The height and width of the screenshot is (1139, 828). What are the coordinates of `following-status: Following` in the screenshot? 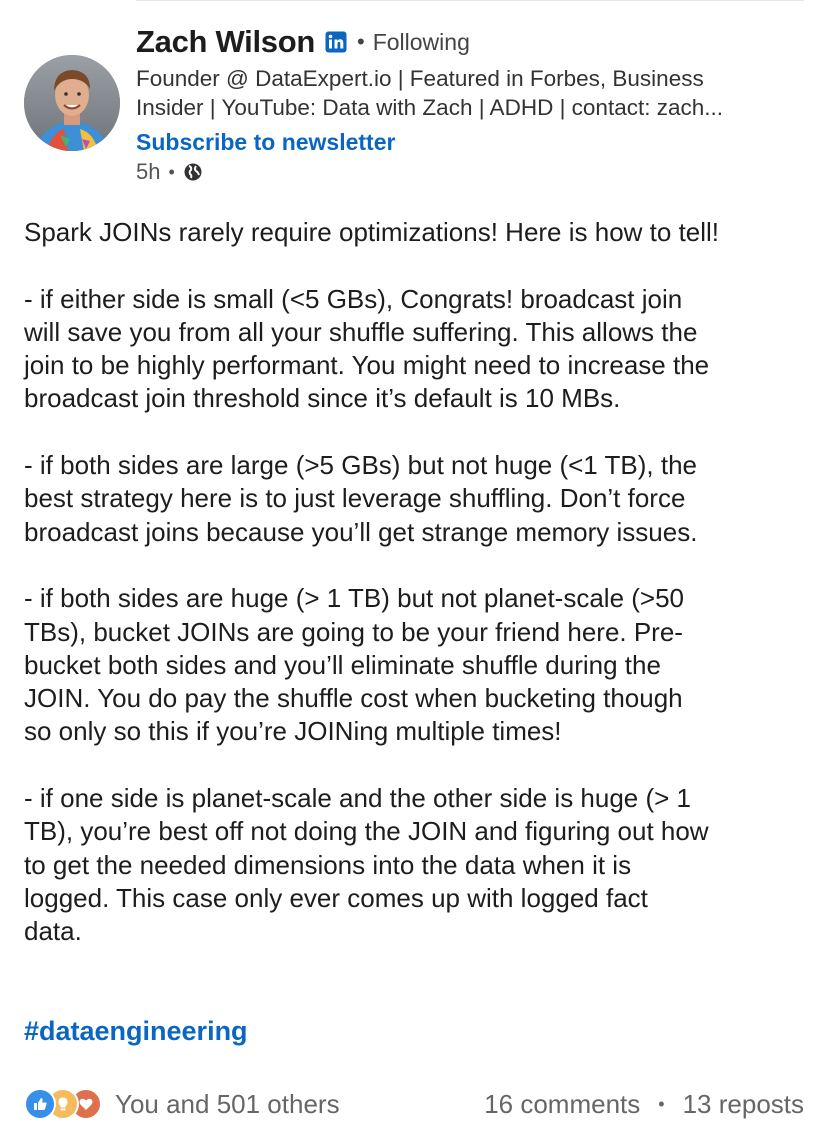 It's located at (421, 42).